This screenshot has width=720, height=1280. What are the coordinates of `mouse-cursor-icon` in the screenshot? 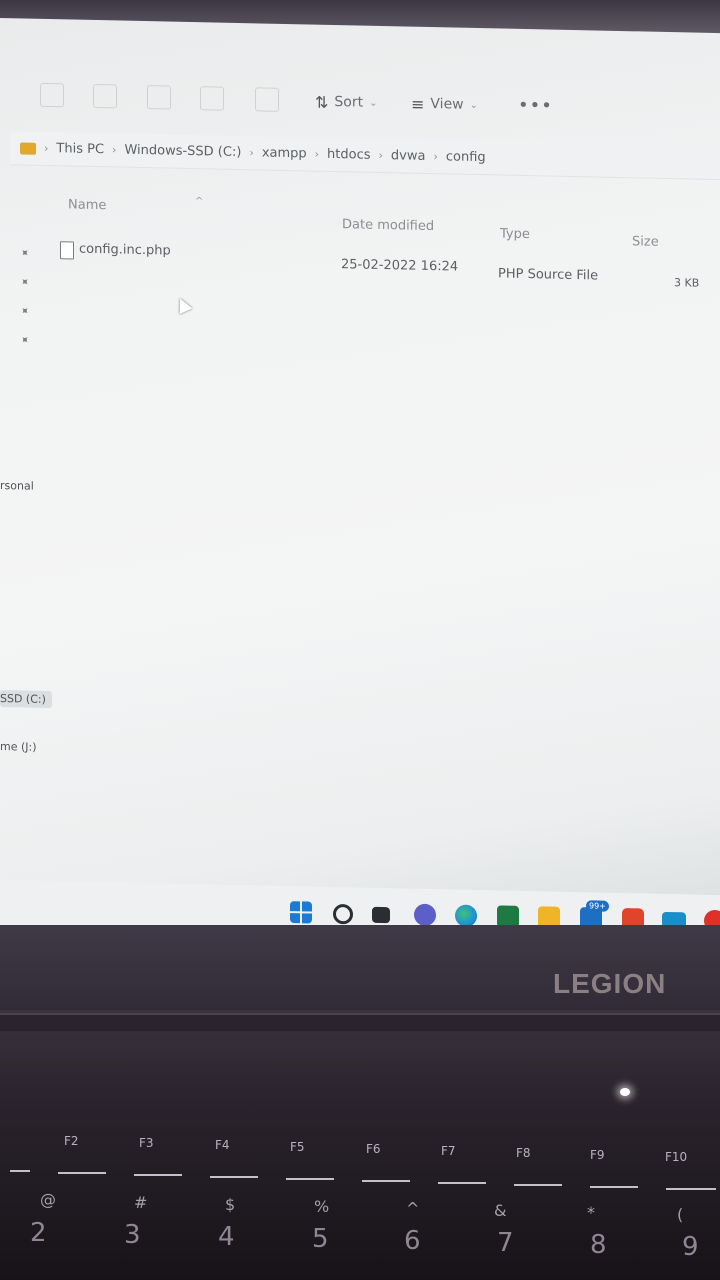 It's located at (183, 305).